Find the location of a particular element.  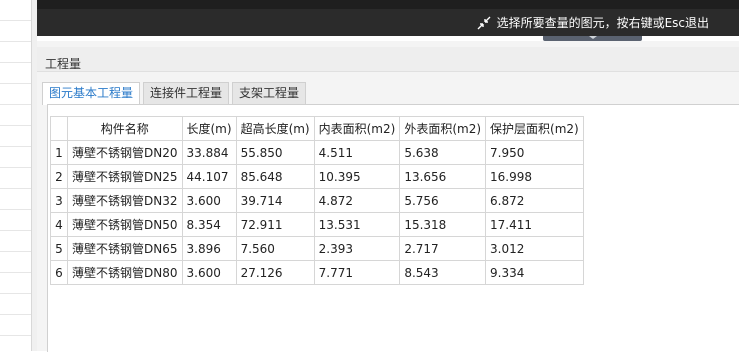

row-index: 1 is located at coordinates (59, 152).